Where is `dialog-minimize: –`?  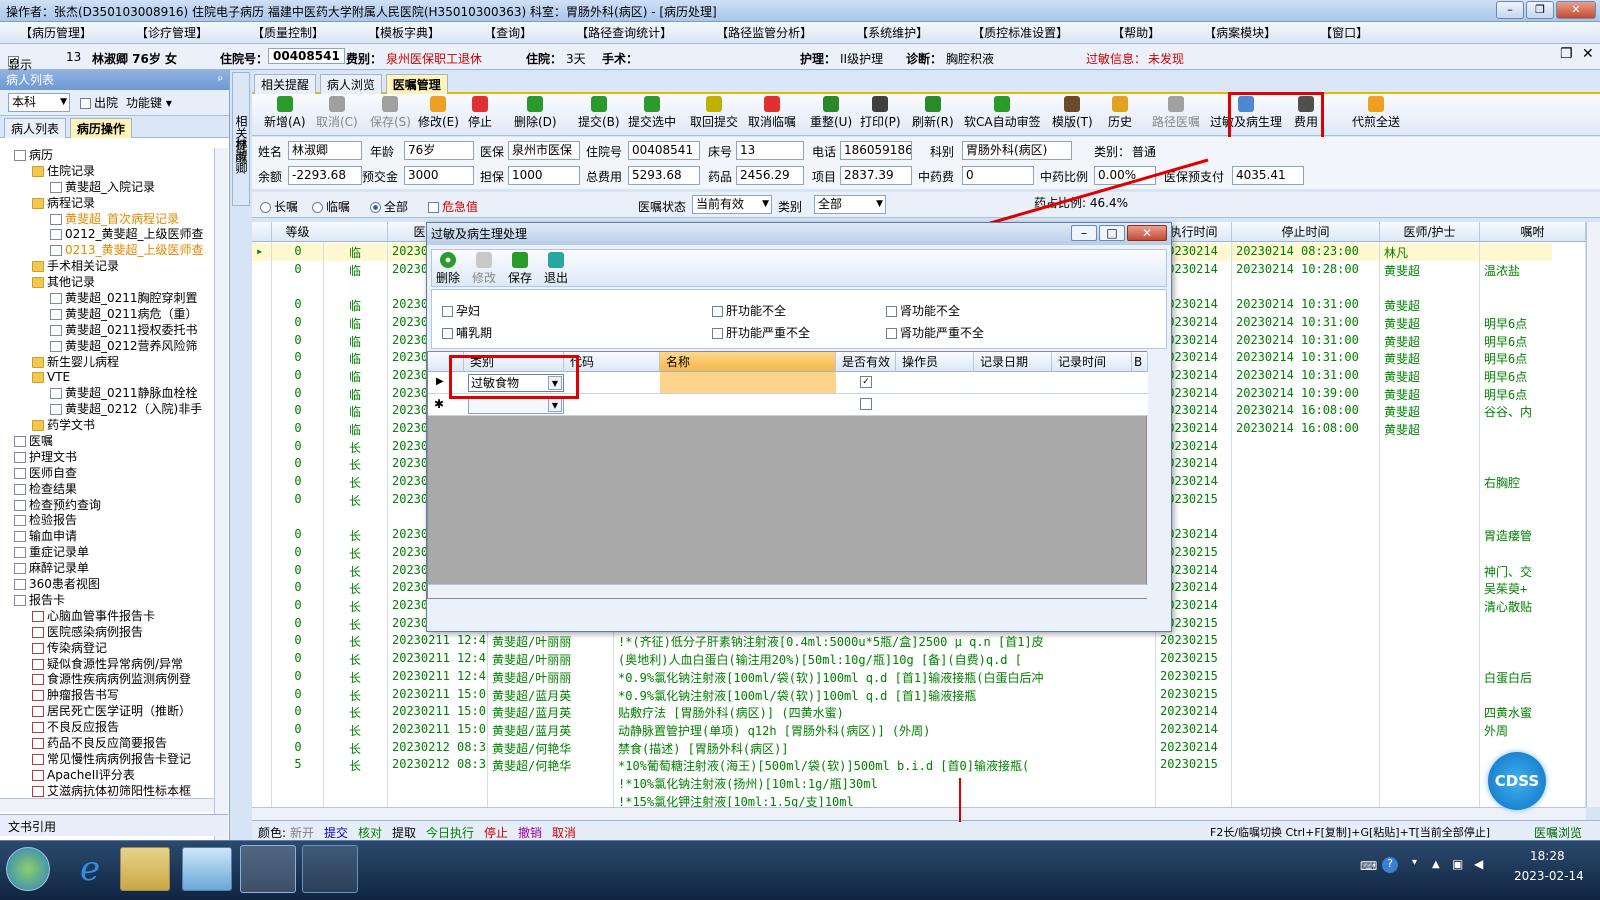
dialog-minimize: – is located at coordinates (1084, 233).